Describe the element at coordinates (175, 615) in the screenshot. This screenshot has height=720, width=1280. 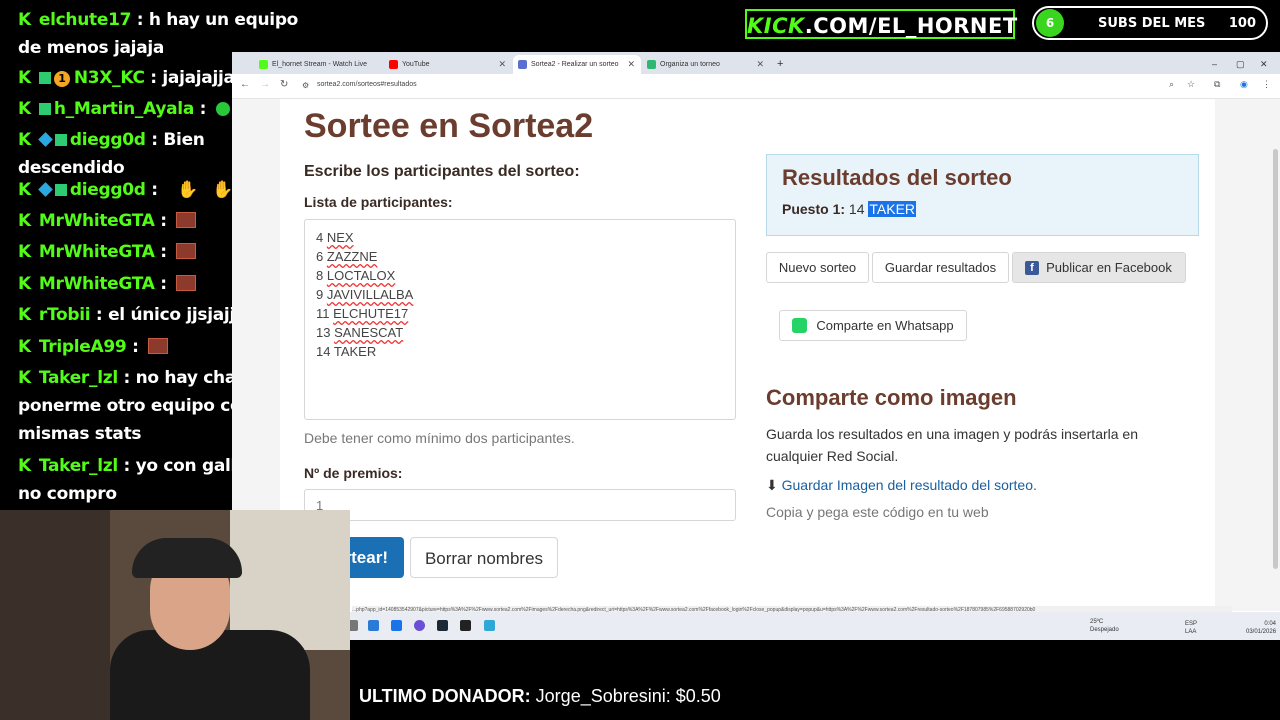
I see `webcam-feed` at that location.